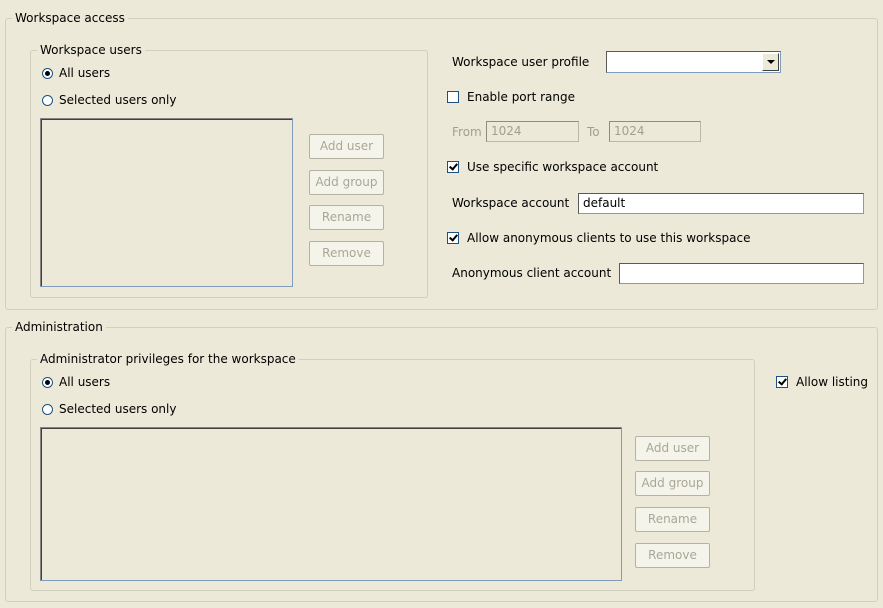 This screenshot has height=608, width=883. Describe the element at coordinates (521, 97) in the screenshot. I see `enable-port-range-label: Enable port range` at that location.